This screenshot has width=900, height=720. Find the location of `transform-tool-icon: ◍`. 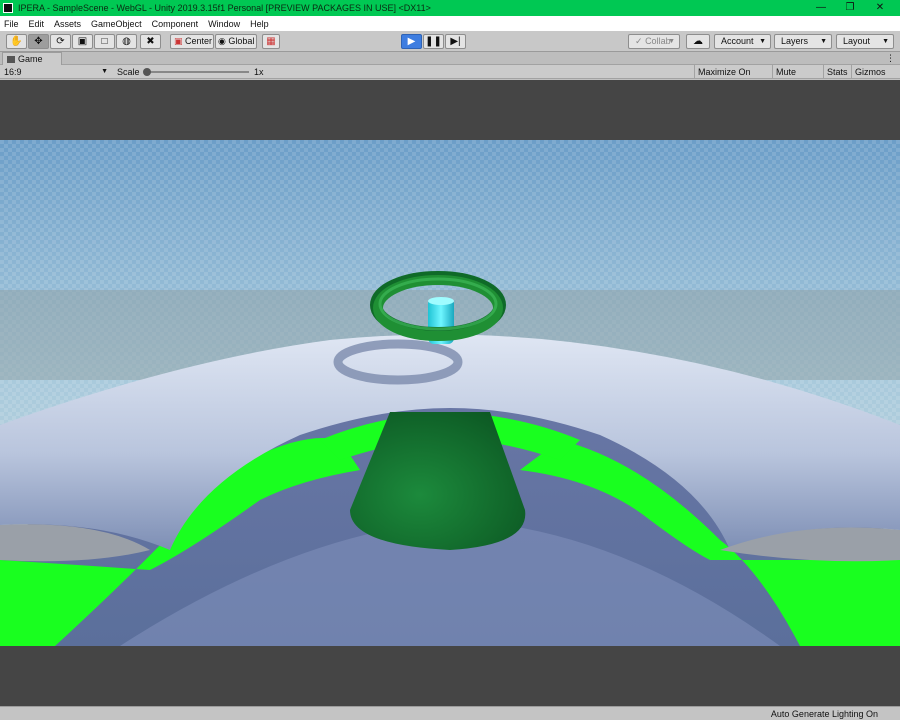

transform-tool-icon: ◍ is located at coordinates (126, 41).